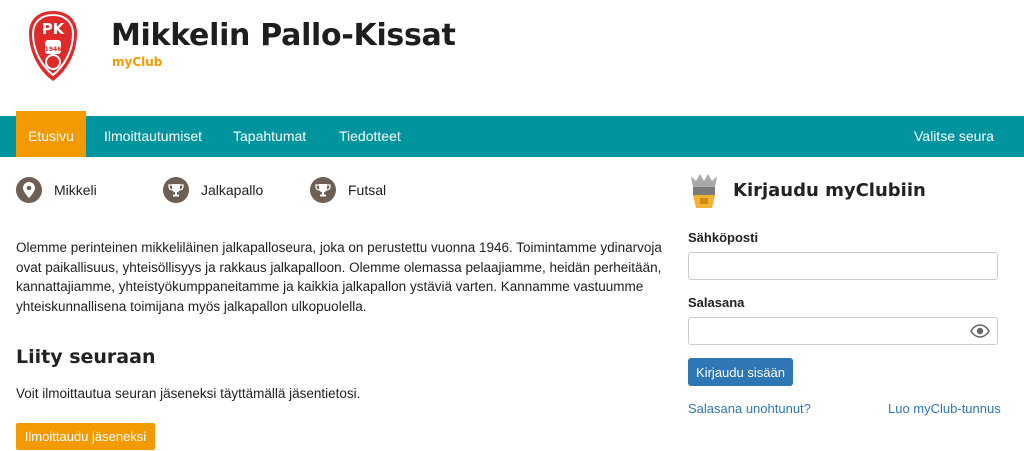  Describe the element at coordinates (980, 331) in the screenshot. I see `show-password-eye-icon` at that location.